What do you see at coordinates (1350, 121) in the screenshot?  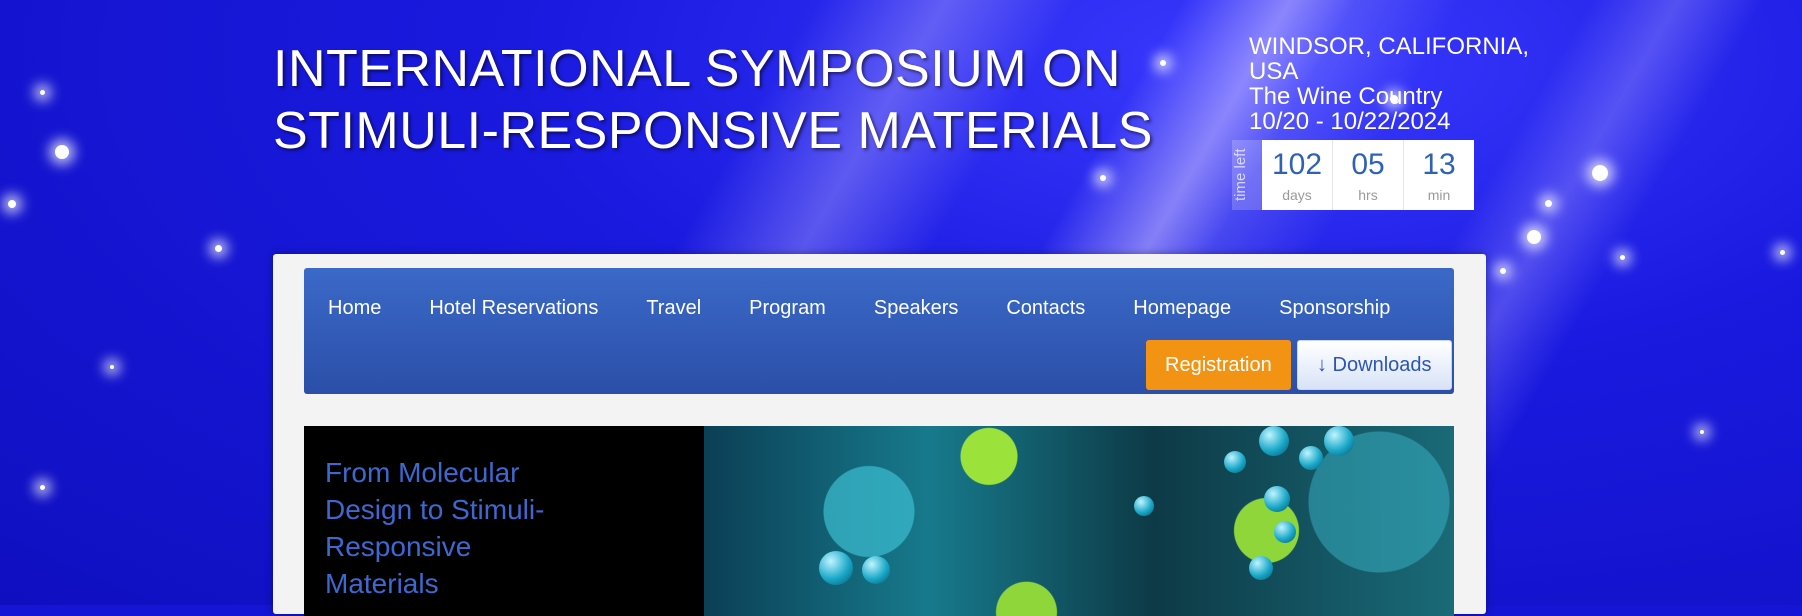 I see `event-dates: 10/20 - 10/22/2024` at bounding box center [1350, 121].